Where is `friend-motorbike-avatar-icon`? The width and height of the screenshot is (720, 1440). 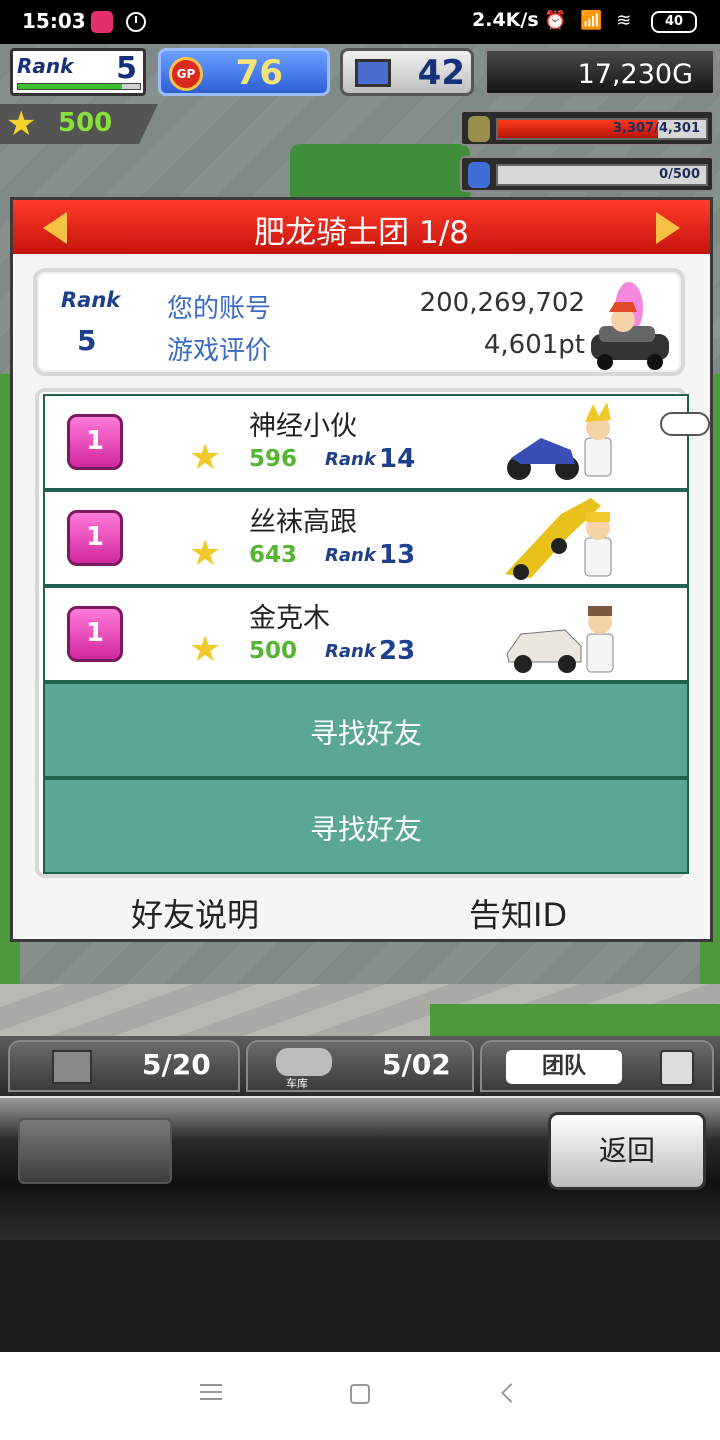
friend-motorbike-avatar-icon is located at coordinates (559, 441).